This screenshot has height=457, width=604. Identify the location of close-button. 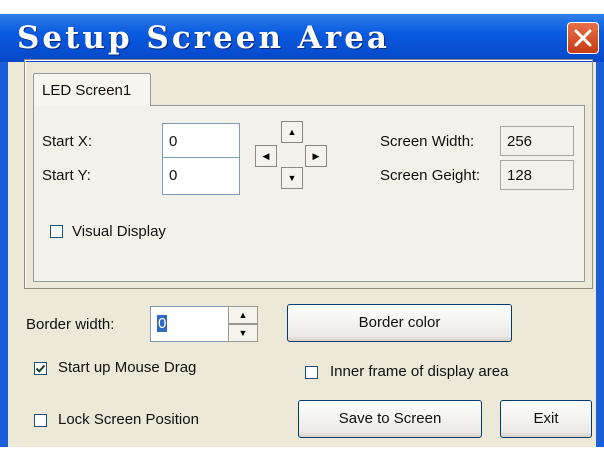
(583, 38).